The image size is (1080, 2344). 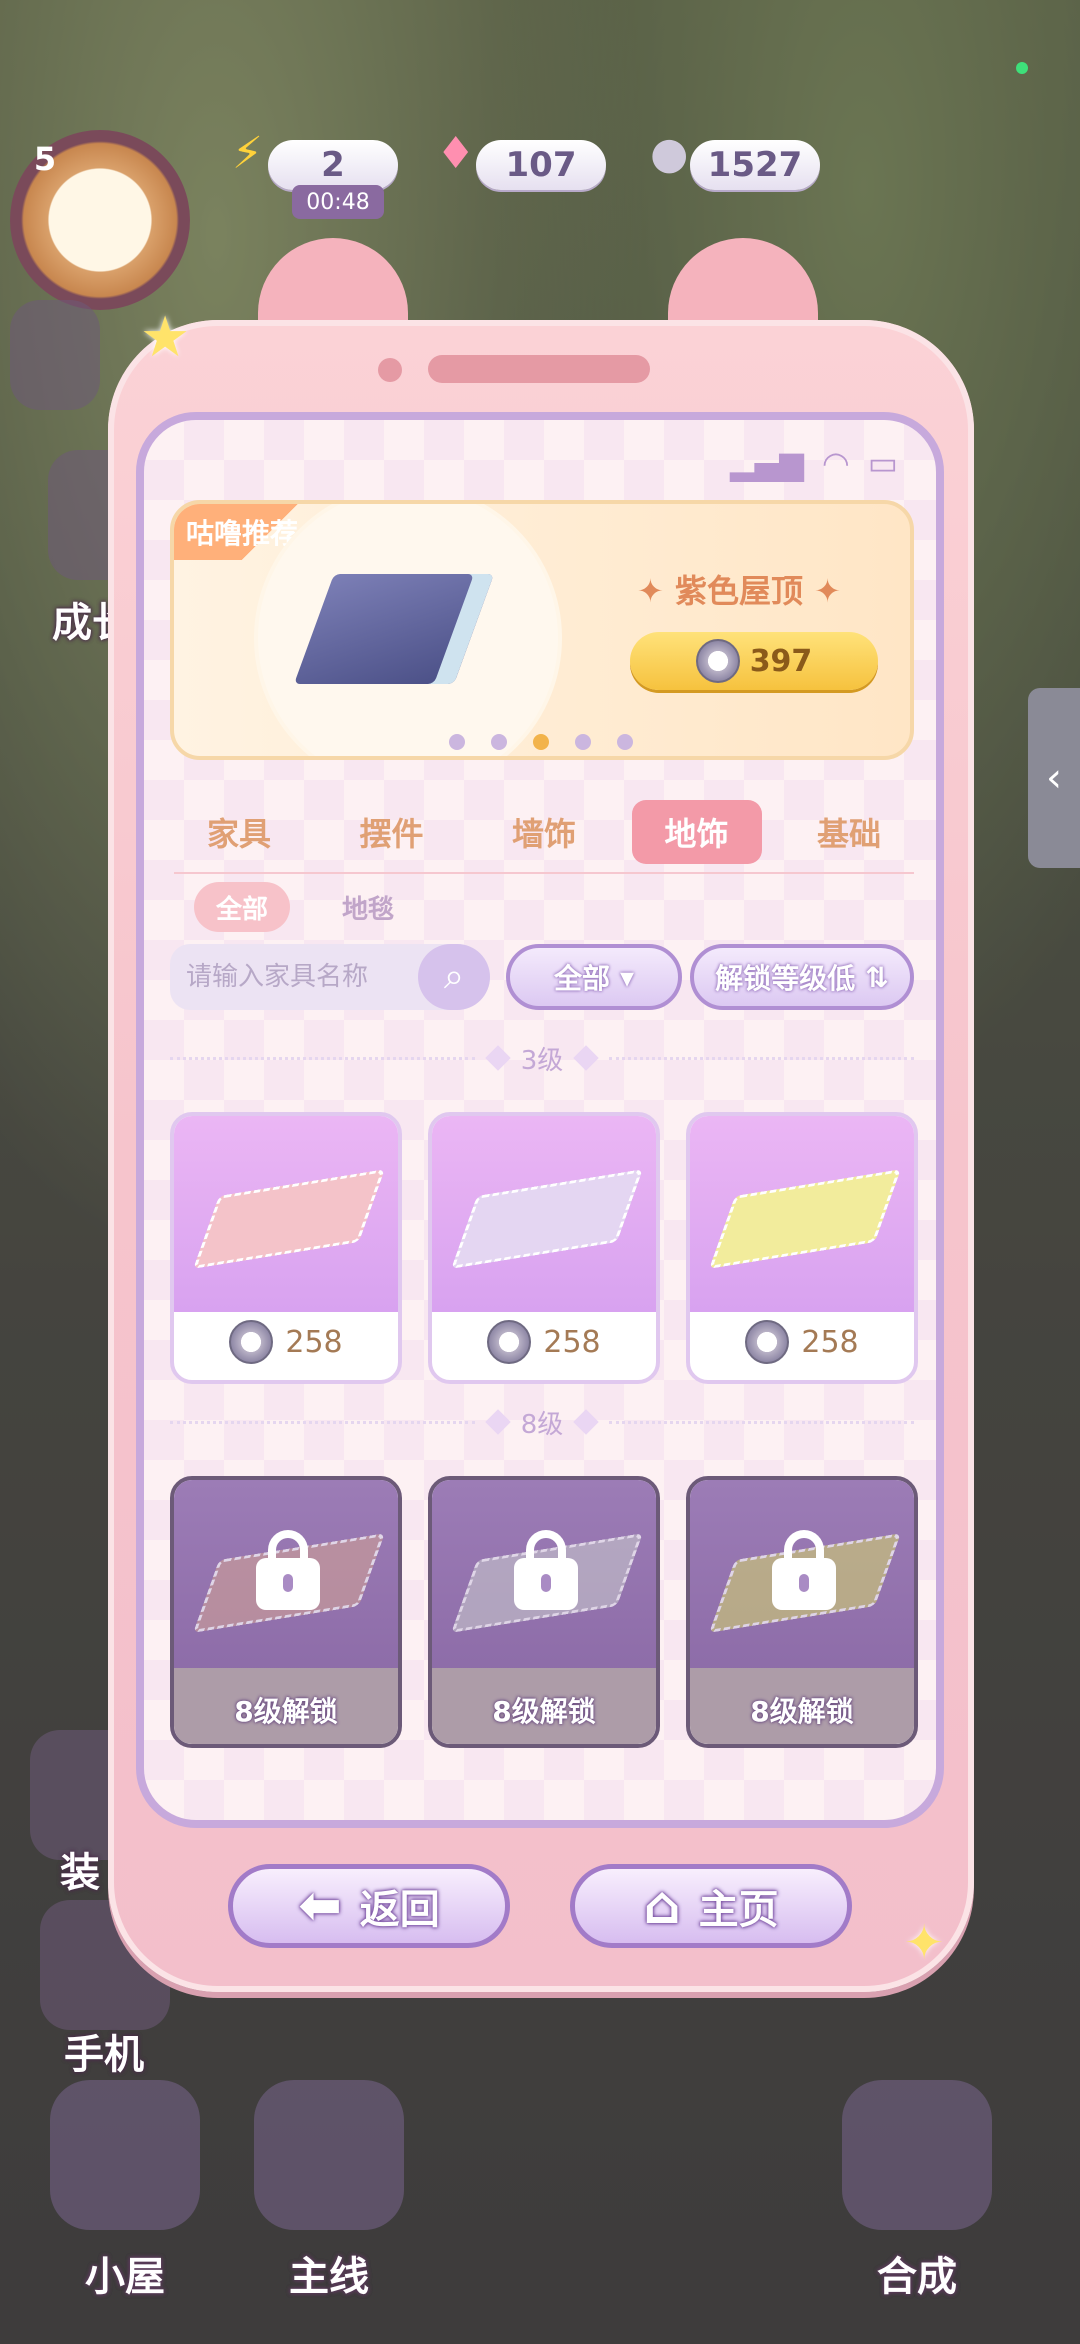 What do you see at coordinates (849, 832) in the screenshot?
I see `tab-basic: 基础` at bounding box center [849, 832].